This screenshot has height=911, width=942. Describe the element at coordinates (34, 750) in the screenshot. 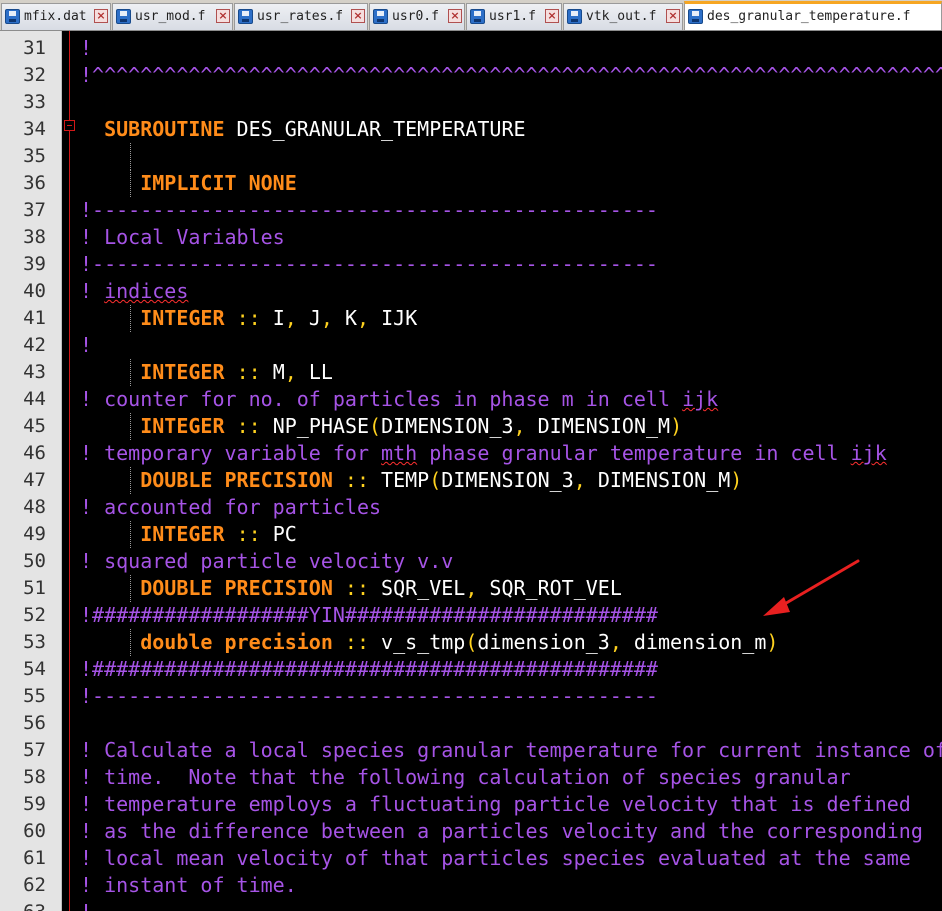

I see `line-number: 57` at that location.